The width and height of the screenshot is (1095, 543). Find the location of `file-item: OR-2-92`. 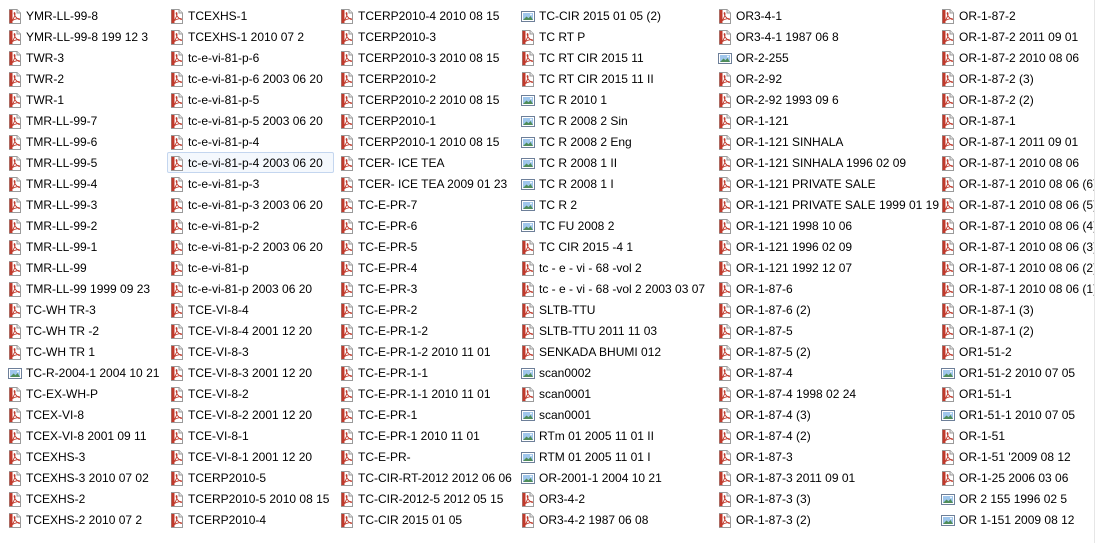

file-item: OR-2-92 is located at coordinates (829, 78).